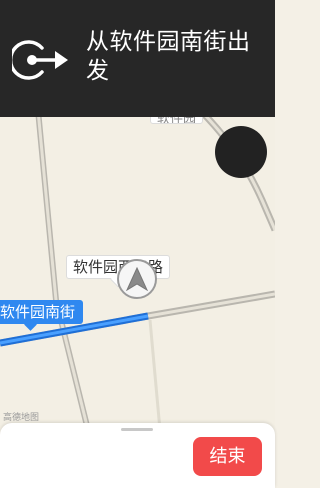  Describe the element at coordinates (137, 455) in the screenshot. I see `bottom-panel: 结束` at that location.